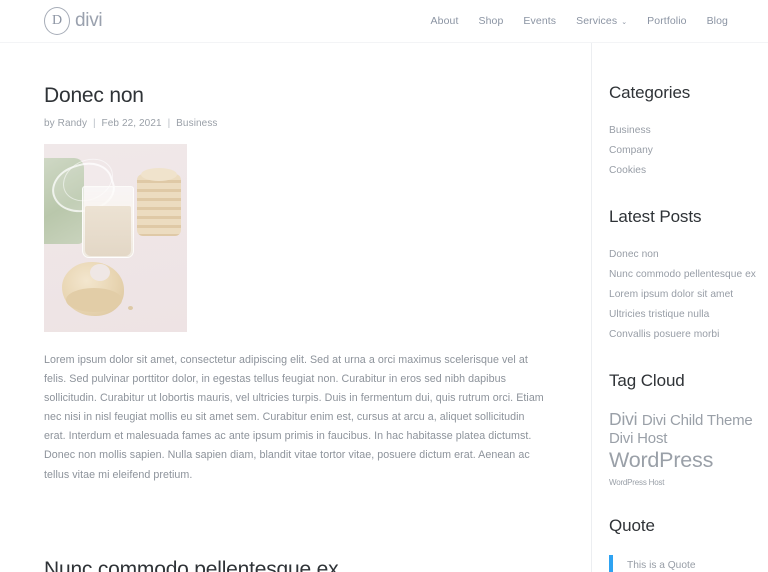 This screenshot has height=572, width=768. Describe the element at coordinates (196, 123) in the screenshot. I see `post-category: Business` at that location.